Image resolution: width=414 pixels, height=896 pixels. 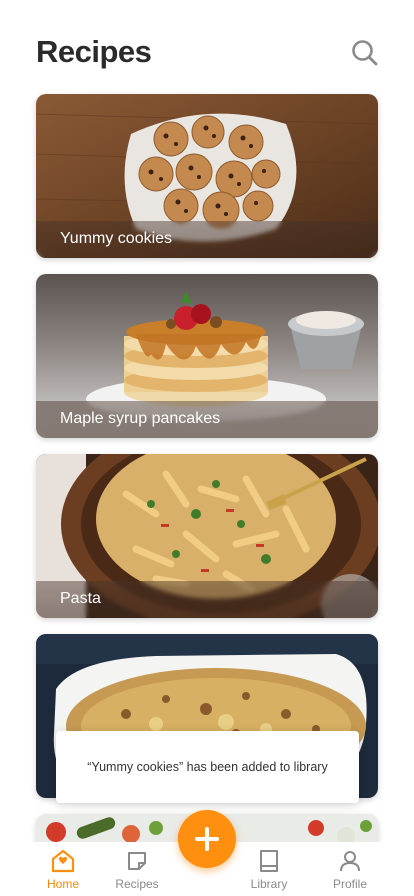 I want to click on tab-label: Profile, so click(x=349, y=884).